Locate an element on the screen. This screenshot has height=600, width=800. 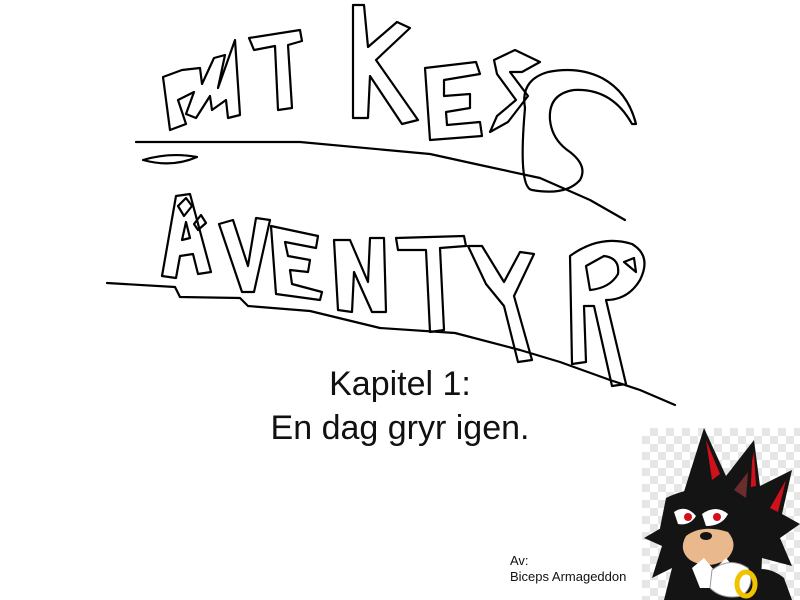
title-letter-i is located at coordinates (275, 70).